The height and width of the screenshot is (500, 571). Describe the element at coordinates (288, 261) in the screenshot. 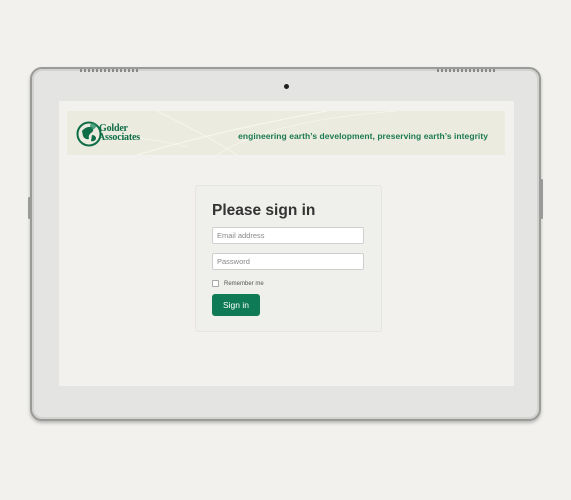

I see `password-input` at that location.